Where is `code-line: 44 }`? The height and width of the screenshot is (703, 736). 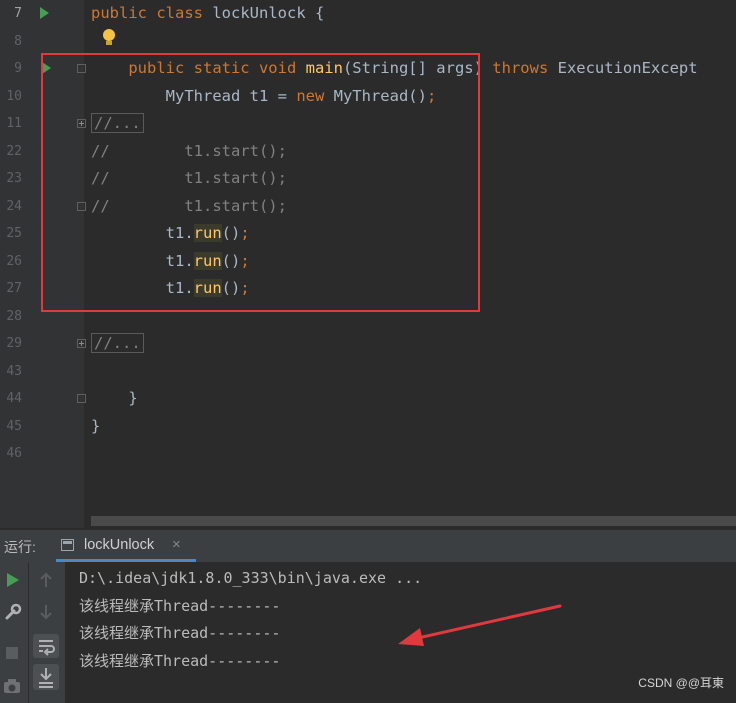 code-line: 44 } is located at coordinates (368, 398).